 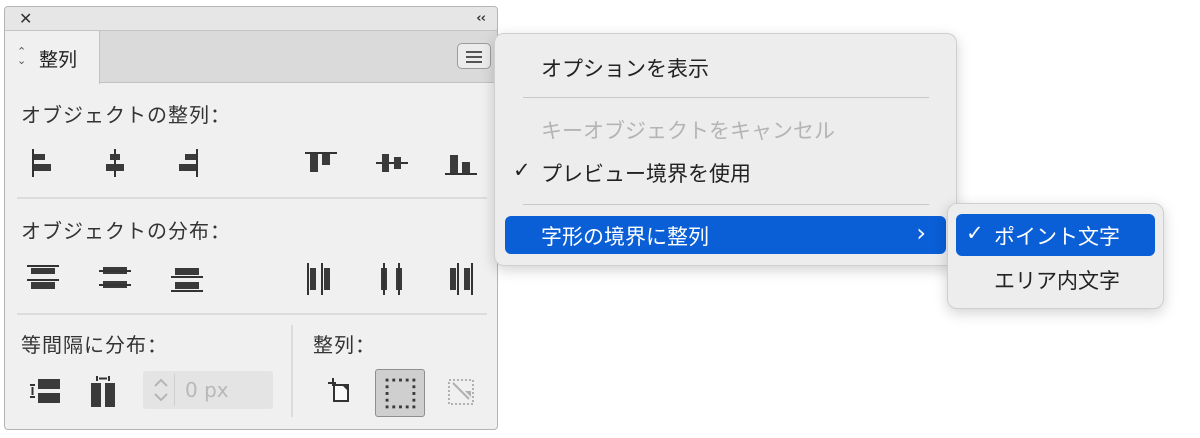 I want to click on align-top-button, so click(x=321, y=163).